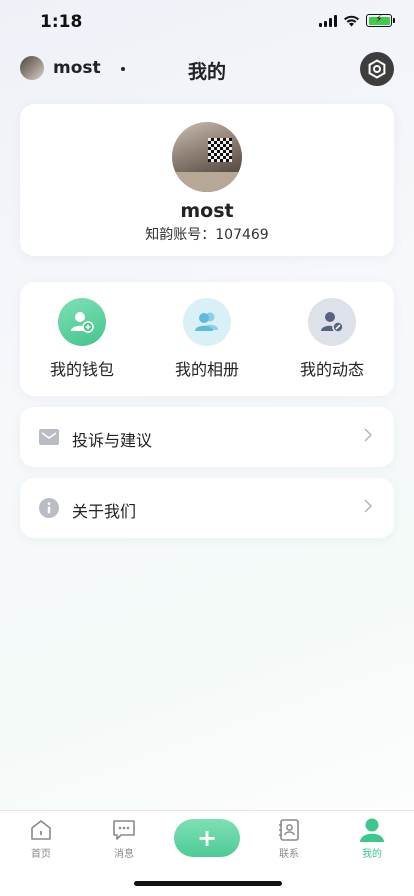  Describe the element at coordinates (289, 830) in the screenshot. I see `contacts-icon` at that location.